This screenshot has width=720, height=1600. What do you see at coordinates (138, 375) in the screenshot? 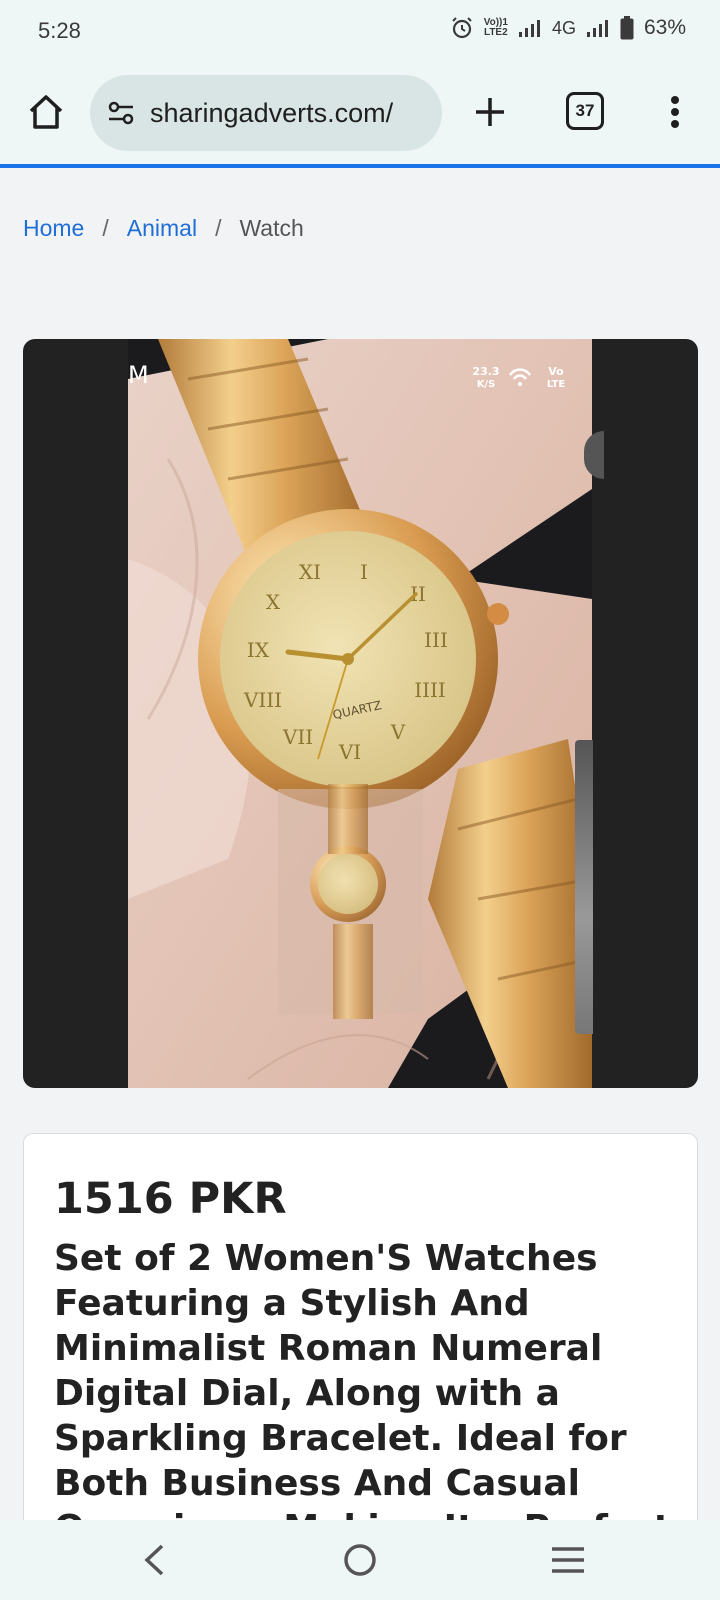
I see `svg-text: M` at bounding box center [138, 375].